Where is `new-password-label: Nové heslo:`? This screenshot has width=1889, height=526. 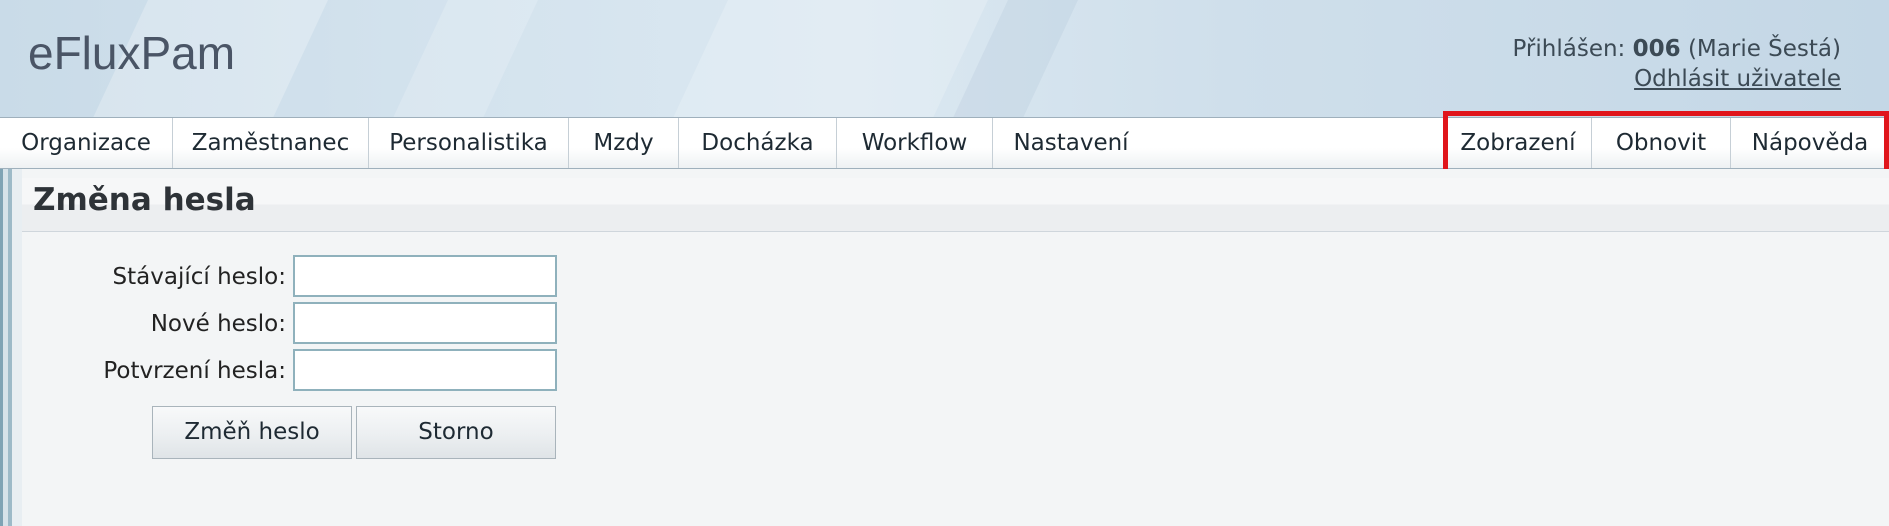
new-password-label: Nové heslo: is located at coordinates (218, 324).